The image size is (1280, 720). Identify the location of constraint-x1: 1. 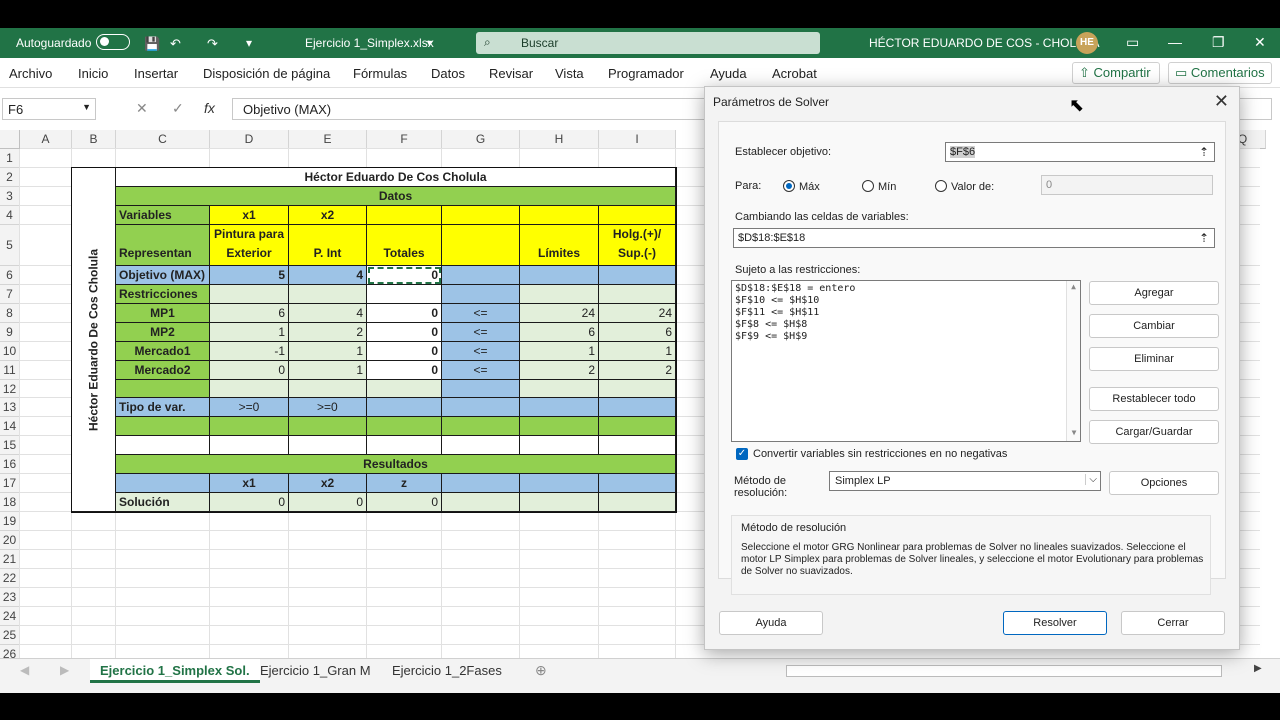
(249, 332).